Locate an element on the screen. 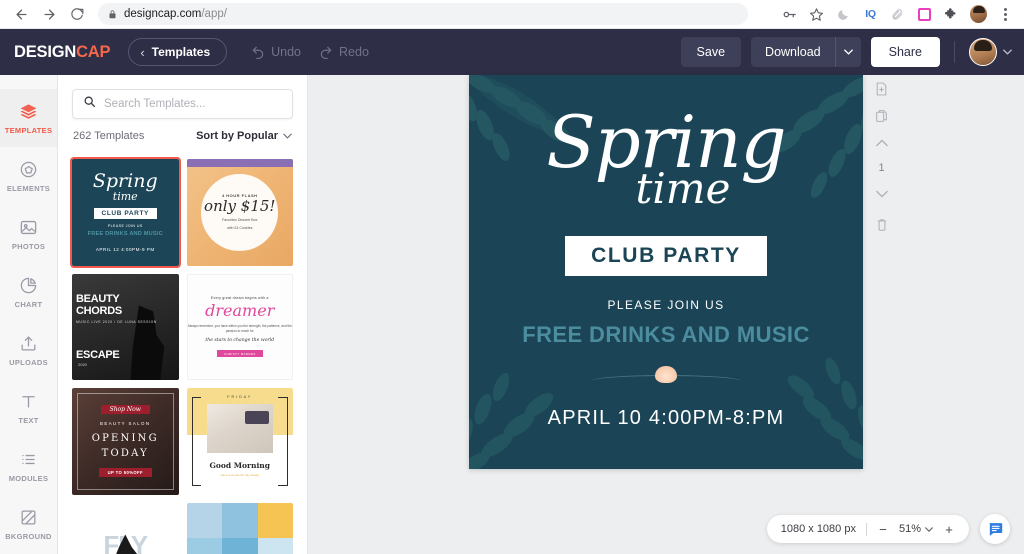  sidebar-item-templates: TEMPLATES is located at coordinates (28, 118).